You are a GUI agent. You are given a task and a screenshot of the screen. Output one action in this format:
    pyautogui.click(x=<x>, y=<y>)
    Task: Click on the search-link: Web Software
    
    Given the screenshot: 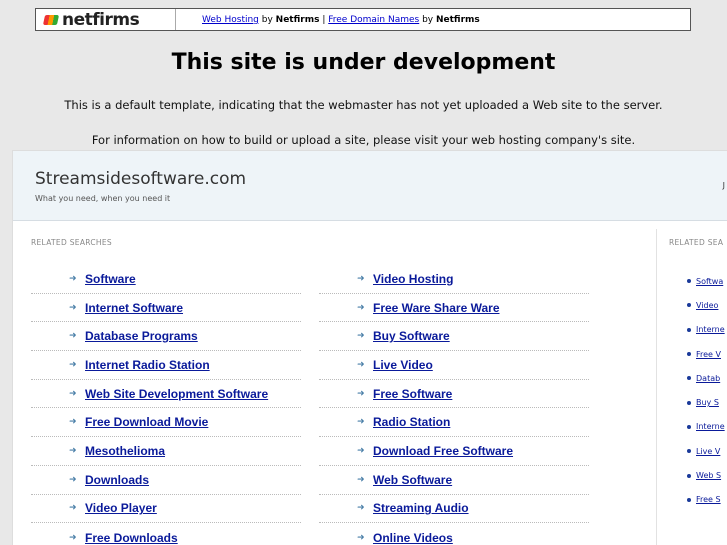 What is the action you would take?
    pyautogui.click(x=412, y=480)
    